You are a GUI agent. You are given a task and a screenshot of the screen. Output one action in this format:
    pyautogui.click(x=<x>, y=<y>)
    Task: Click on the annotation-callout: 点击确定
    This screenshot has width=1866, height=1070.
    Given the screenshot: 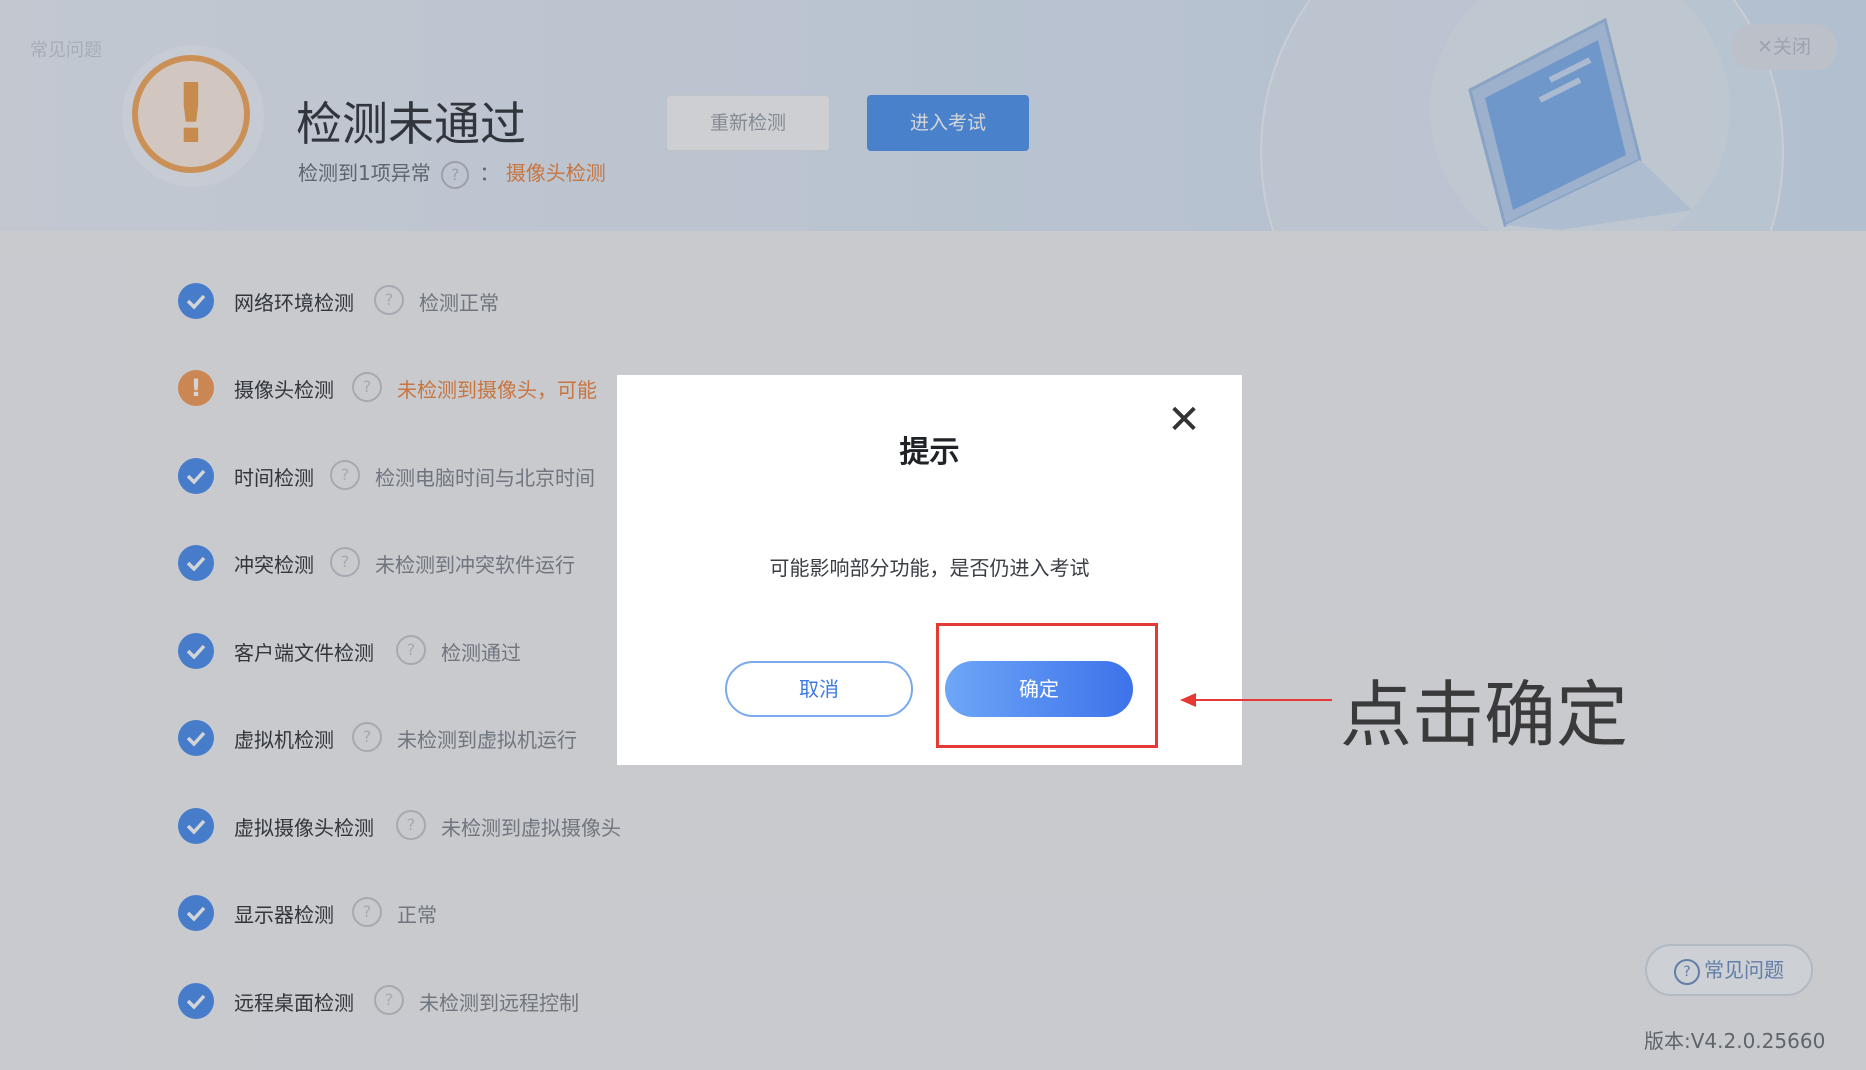 What is the action you would take?
    pyautogui.click(x=1484, y=715)
    